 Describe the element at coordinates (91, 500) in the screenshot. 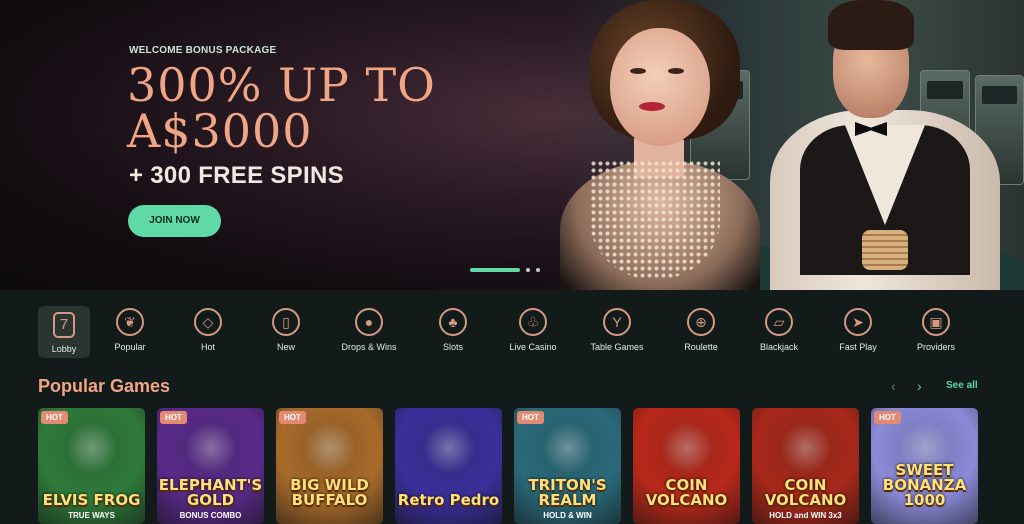

I see `game-title: ELVIS FROG` at that location.